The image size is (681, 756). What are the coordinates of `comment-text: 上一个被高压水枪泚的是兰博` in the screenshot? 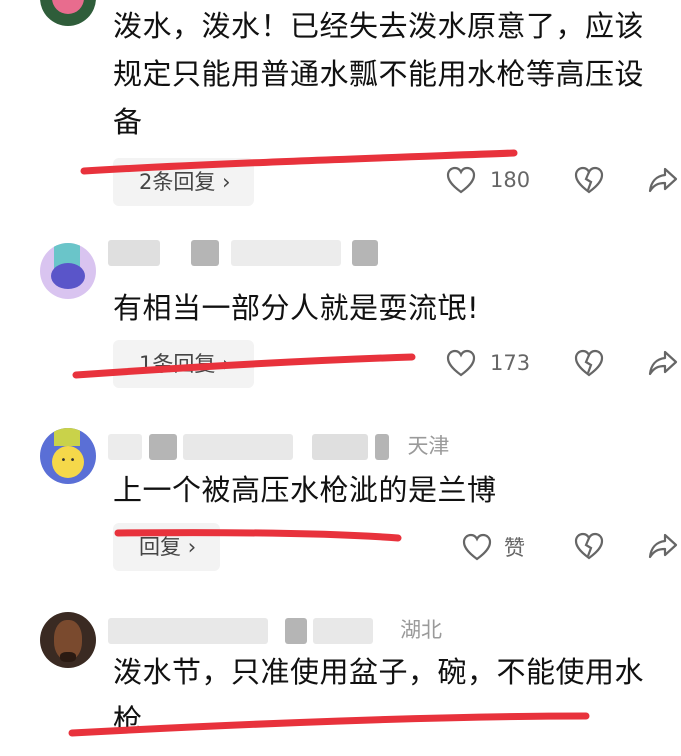 It's located at (305, 490).